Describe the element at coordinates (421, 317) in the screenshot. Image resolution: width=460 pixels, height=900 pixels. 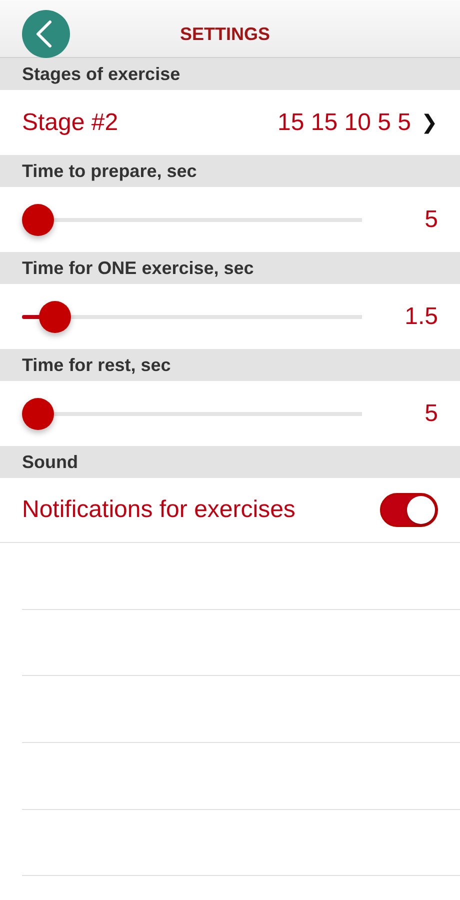
I see `slider-value: 1.5` at that location.